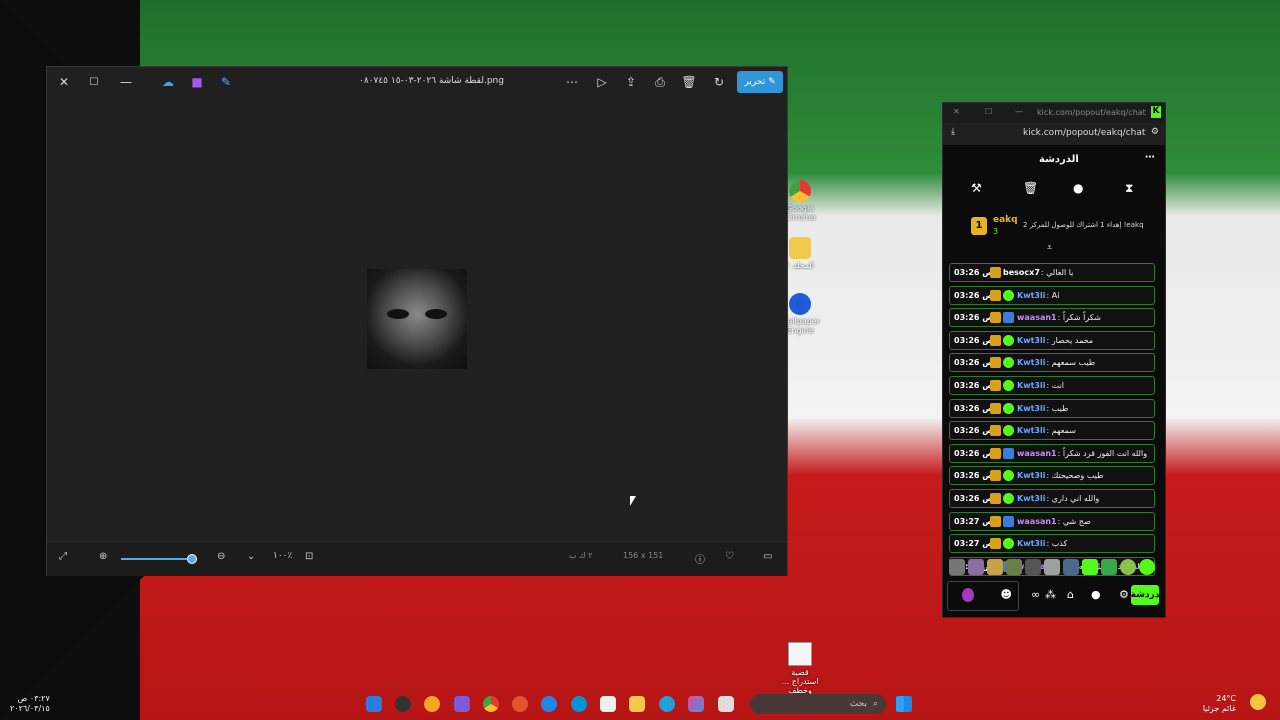 Image resolution: width=1280 pixels, height=720 pixels. I want to click on taskbar-copilot-icon, so click(696, 704).